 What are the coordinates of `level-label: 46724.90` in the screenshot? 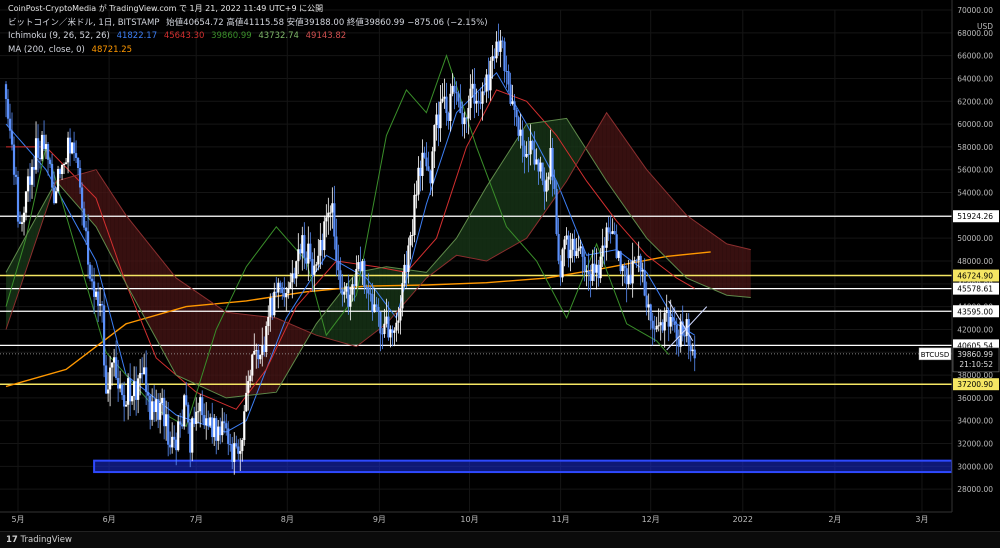 It's located at (975, 276).